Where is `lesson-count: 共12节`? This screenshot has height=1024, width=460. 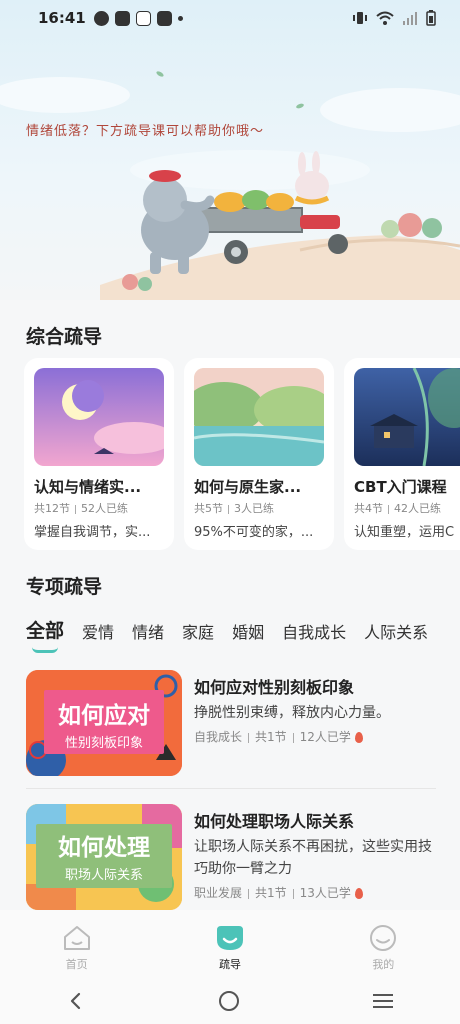 lesson-count: 共12节 is located at coordinates (52, 508).